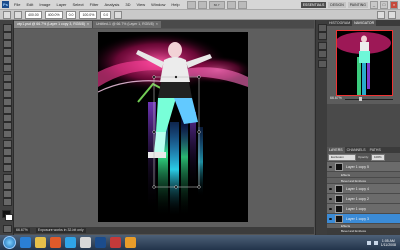 The width and height of the screenshot is (400, 250). What do you see at coordinates (7, 86) in the screenshot?
I see `brush-tool-icon` at bounding box center [7, 86].